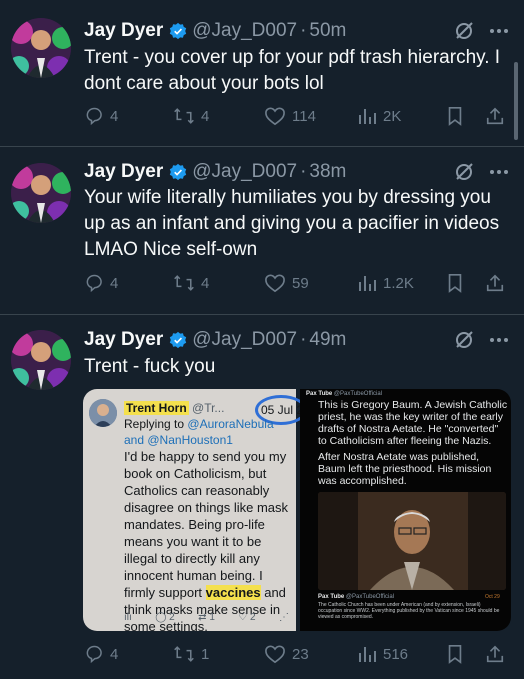 This screenshot has height=679, width=524. Describe the element at coordinates (327, 340) in the screenshot. I see `timestamp: 49m` at that location.